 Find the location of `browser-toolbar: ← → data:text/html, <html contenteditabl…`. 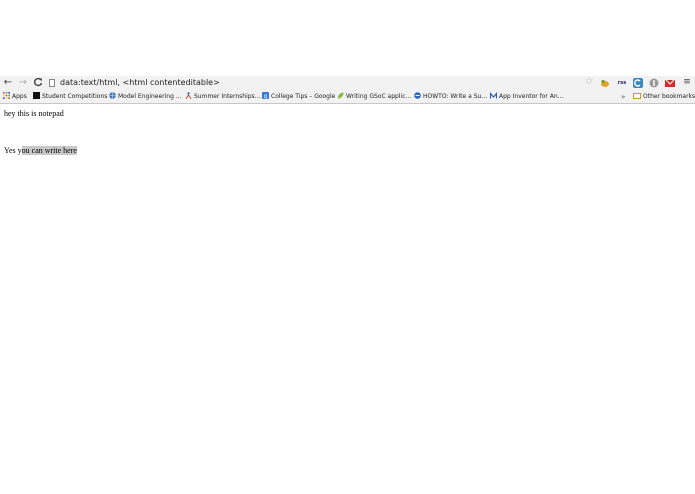

browser-toolbar: ← → data:text/html, <html contenteditabl… is located at coordinates (347, 83).